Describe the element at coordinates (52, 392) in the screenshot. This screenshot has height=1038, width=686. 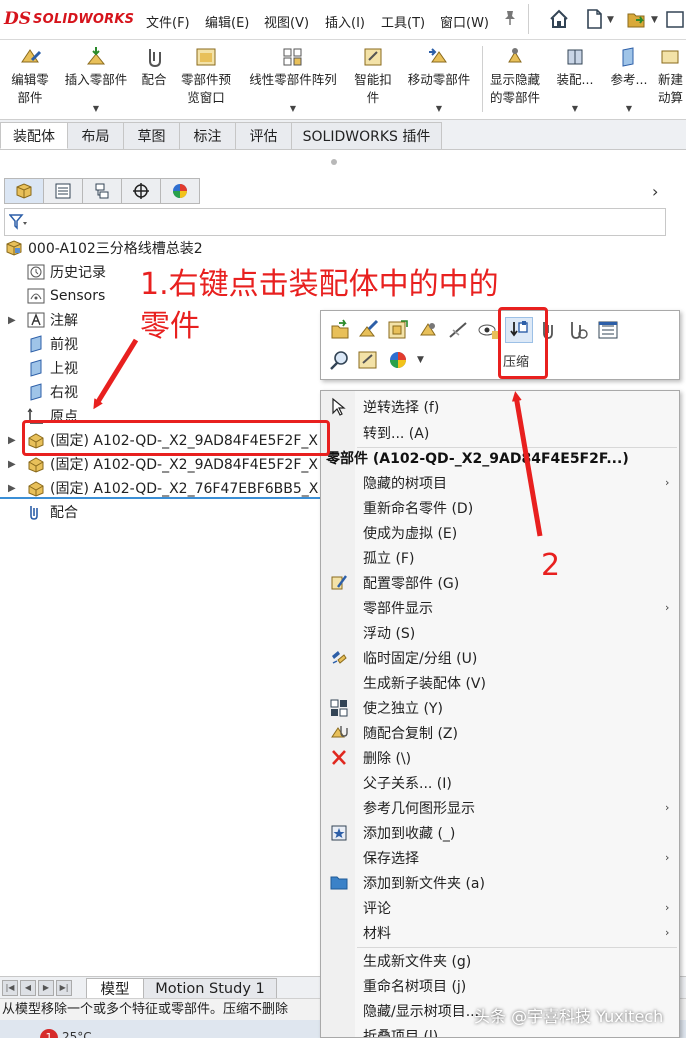
I see `tree-item-right-plane: 右视` at that location.